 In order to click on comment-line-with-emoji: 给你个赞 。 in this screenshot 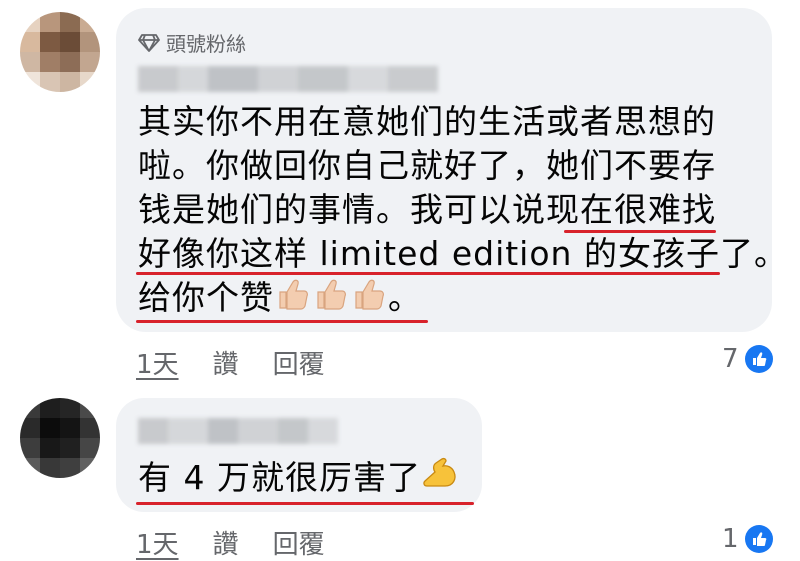, I will do `click(463, 299)`.